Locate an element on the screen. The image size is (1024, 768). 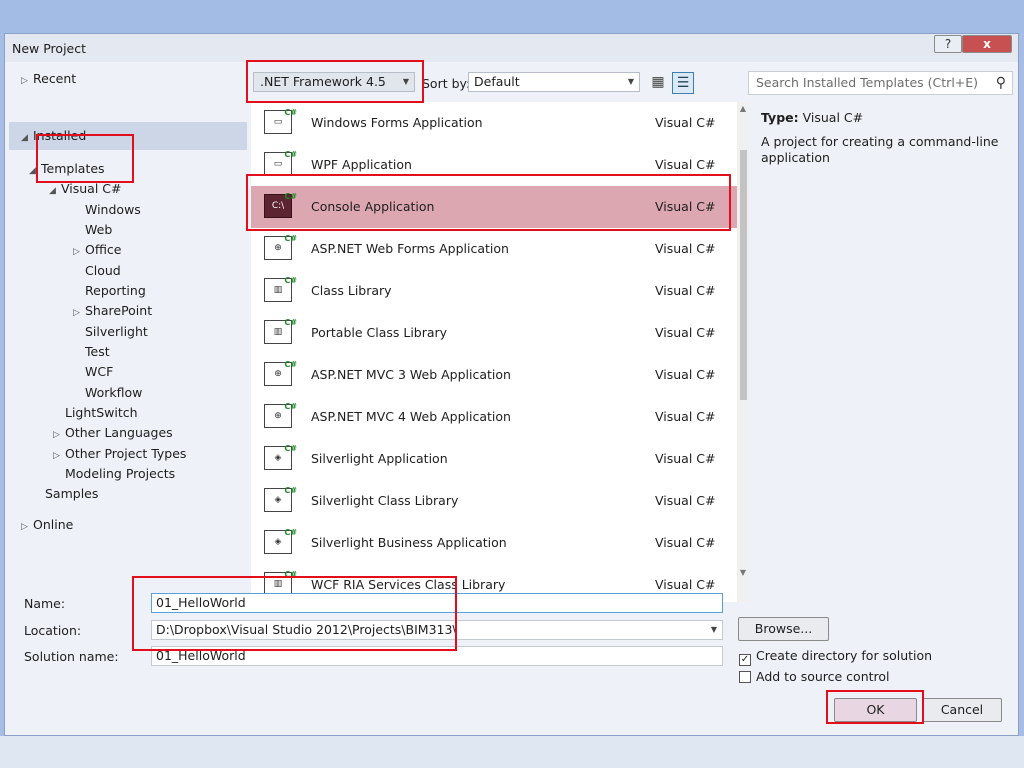
silverlight-library-icon: ◈ C# is located at coordinates (280, 499).